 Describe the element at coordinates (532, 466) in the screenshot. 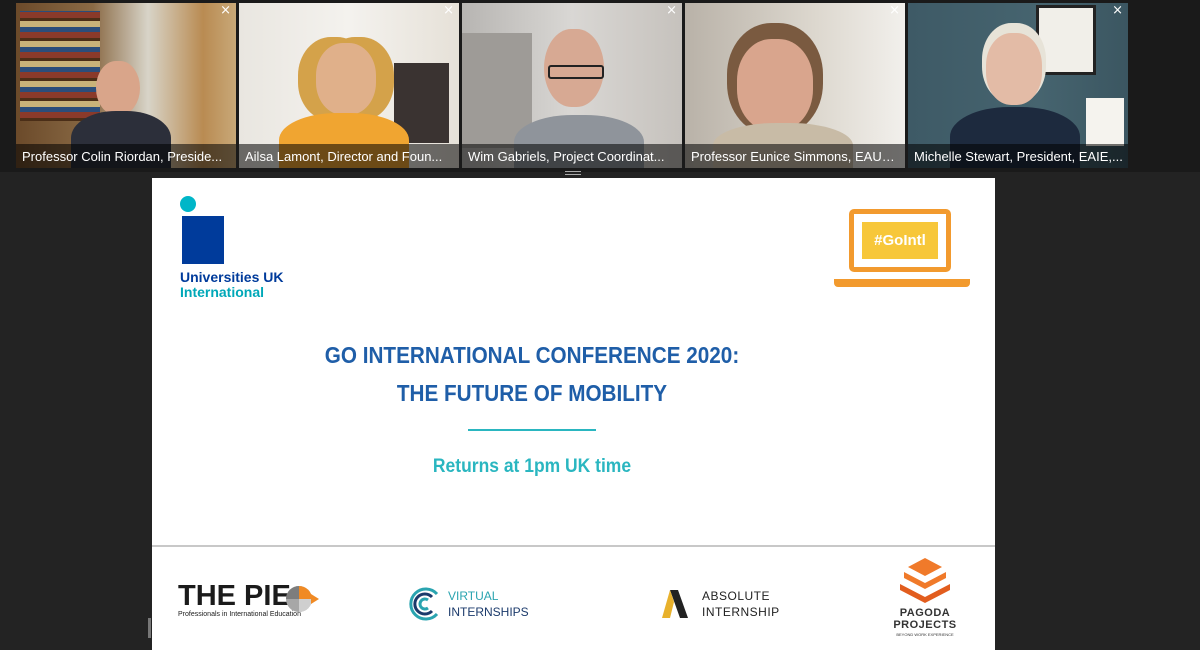

I see `slide-subtitle: Returns at 1pm UK time` at that location.